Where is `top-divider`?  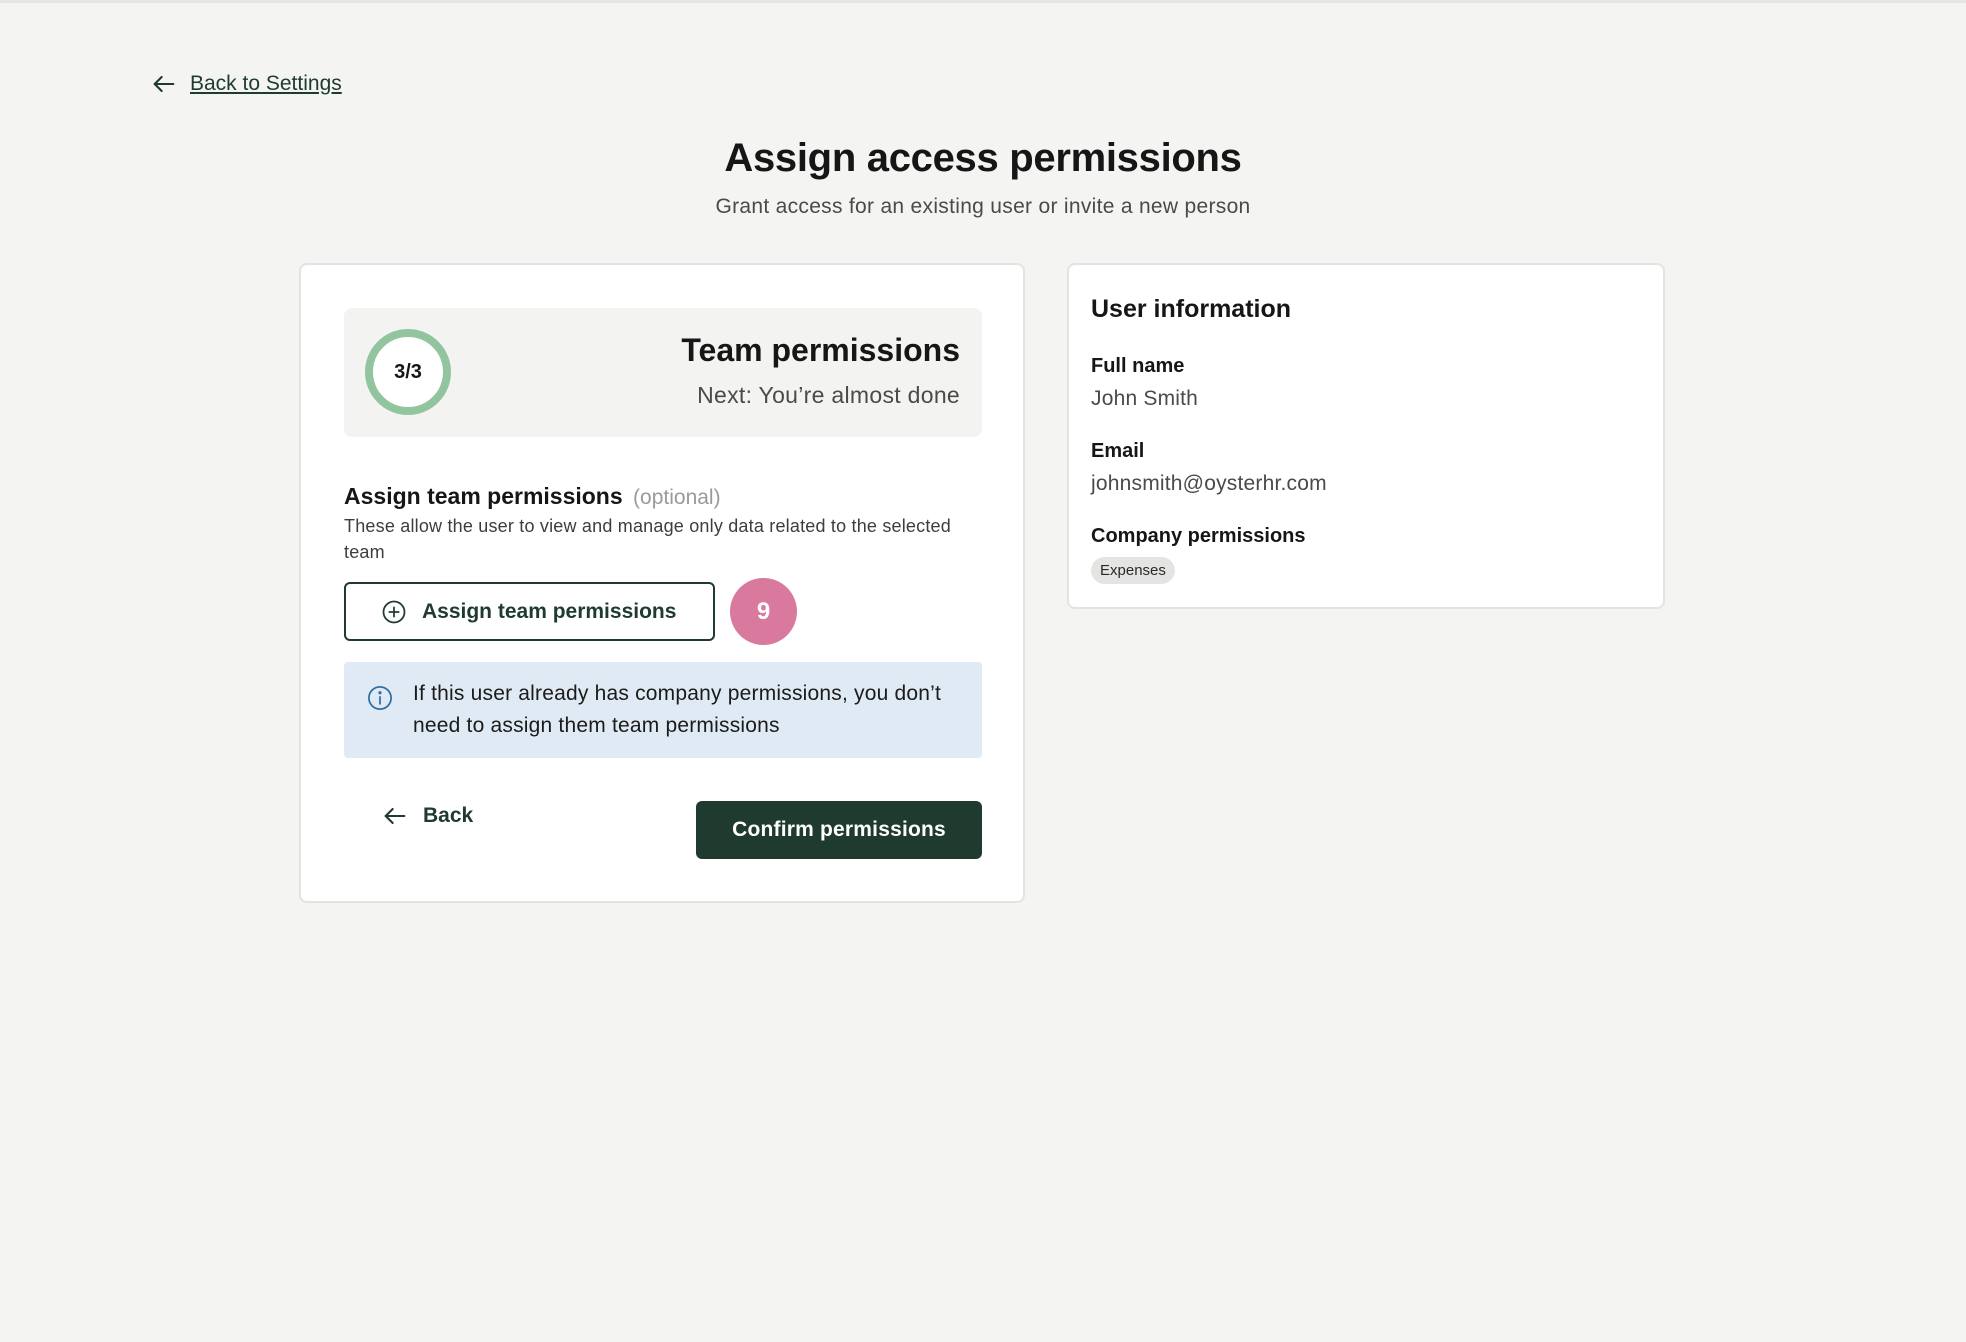 top-divider is located at coordinates (983, 1).